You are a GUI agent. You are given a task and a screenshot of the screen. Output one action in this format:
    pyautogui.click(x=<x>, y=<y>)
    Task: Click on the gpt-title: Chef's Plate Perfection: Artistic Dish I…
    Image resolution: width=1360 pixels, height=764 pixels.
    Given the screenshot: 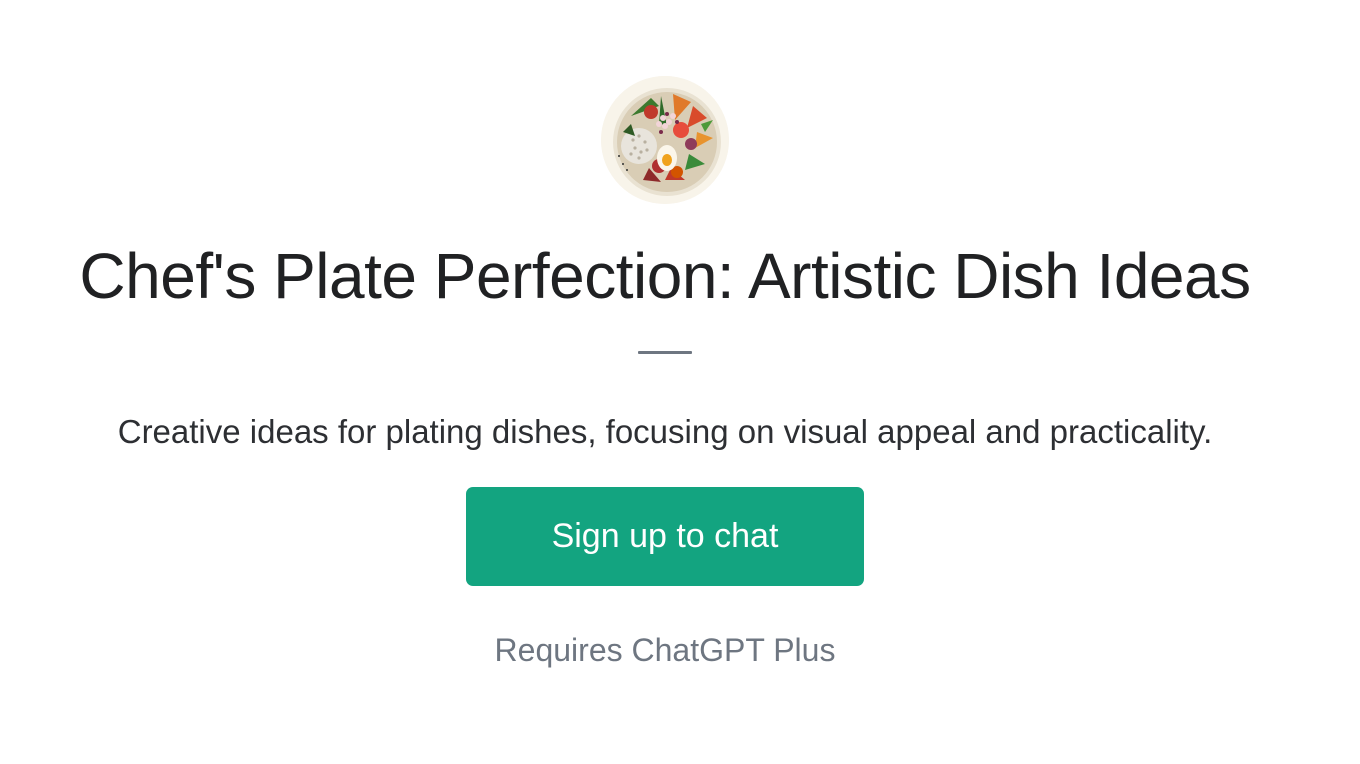 What is the action you would take?
    pyautogui.click(x=665, y=276)
    